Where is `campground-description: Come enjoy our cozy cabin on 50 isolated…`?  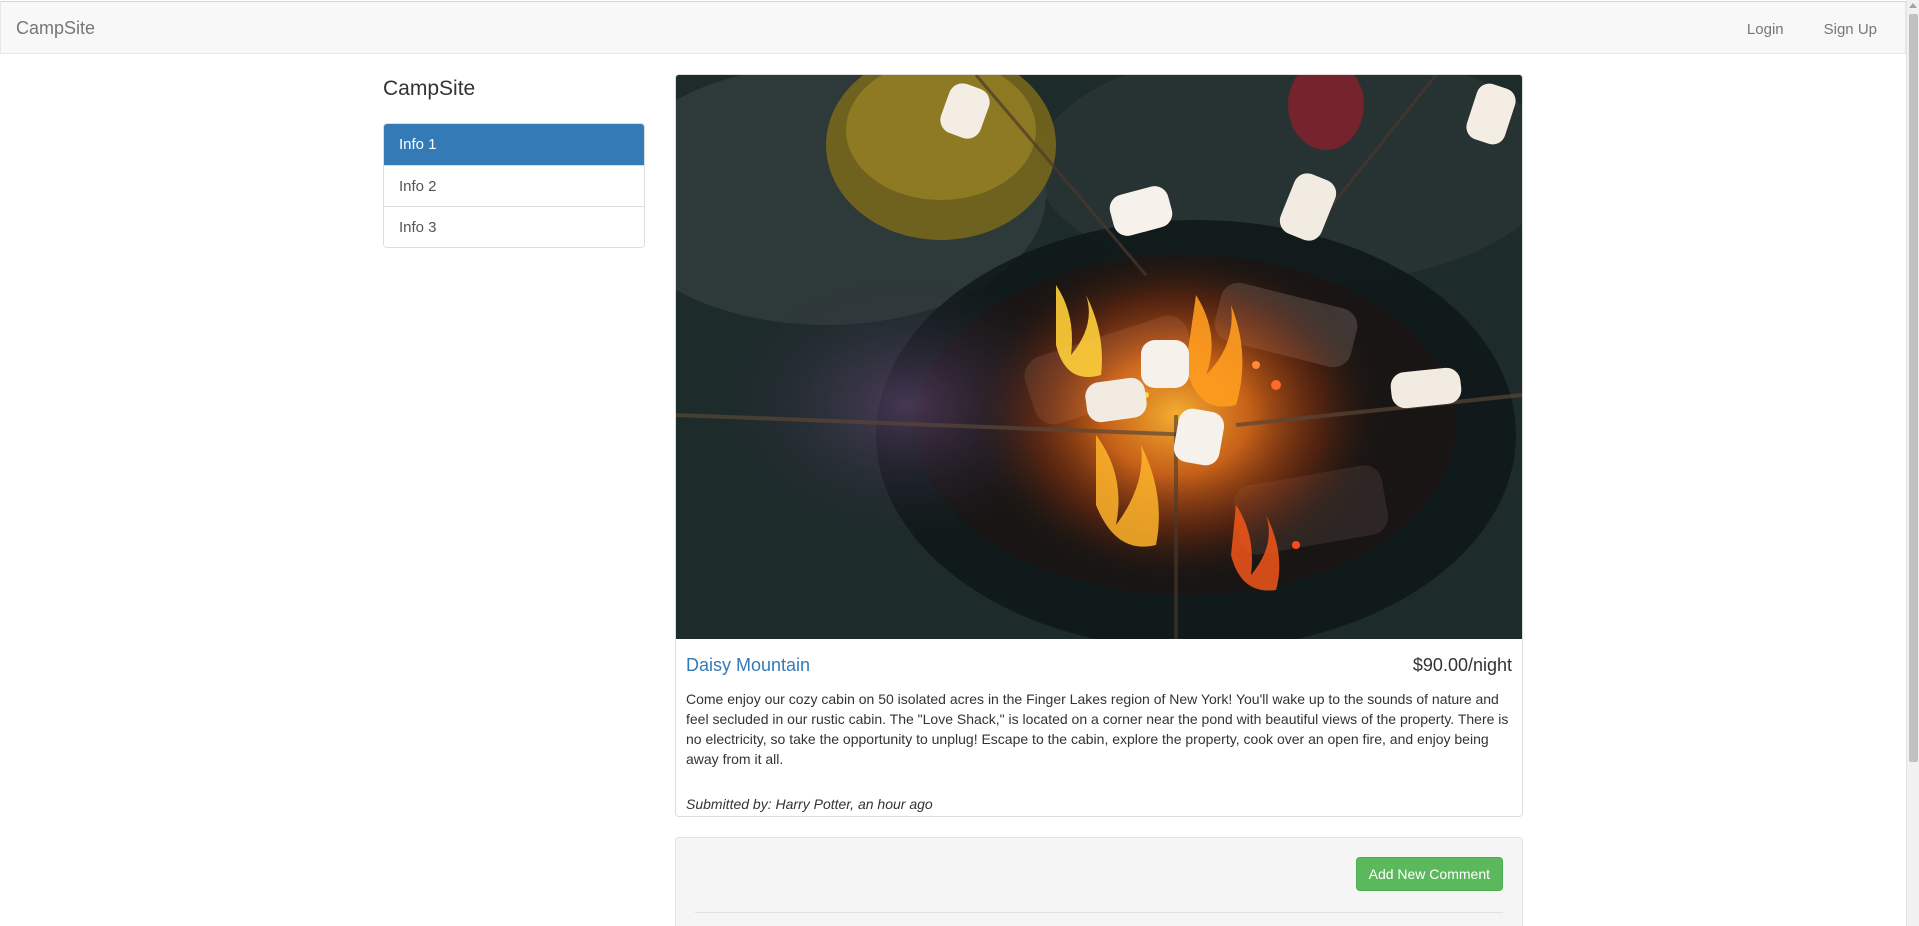 campground-description: Come enjoy our cozy cabin on 50 isolated… is located at coordinates (1097, 729).